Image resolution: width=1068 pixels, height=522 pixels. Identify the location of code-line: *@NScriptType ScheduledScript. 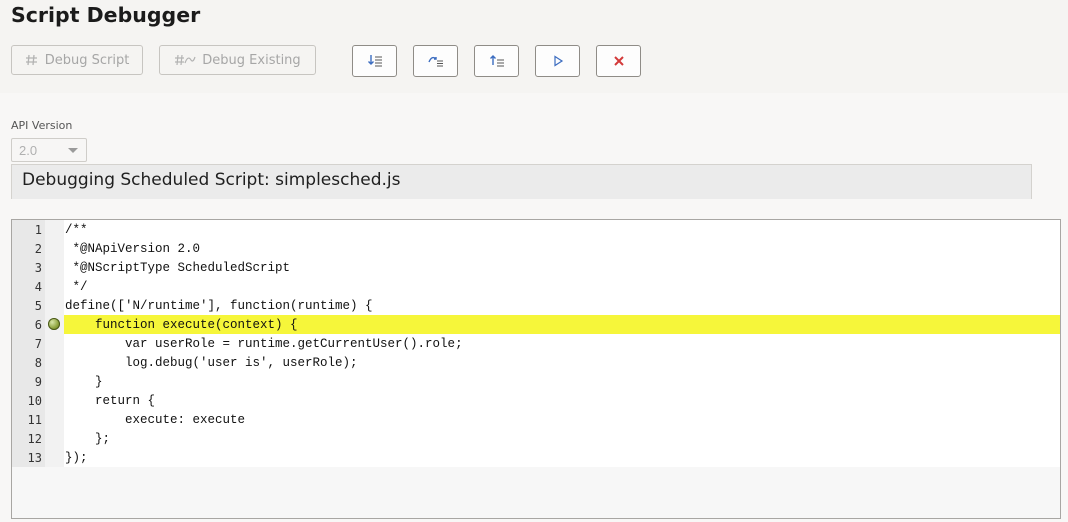
(178, 268).